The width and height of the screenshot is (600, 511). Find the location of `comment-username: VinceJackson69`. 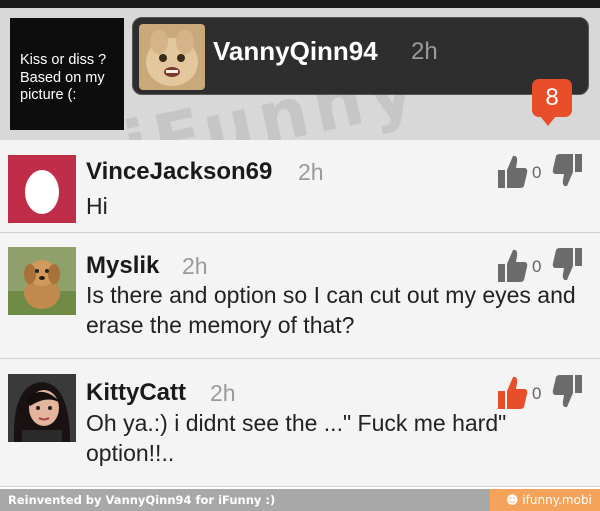

comment-username: VinceJackson69 is located at coordinates (179, 172).